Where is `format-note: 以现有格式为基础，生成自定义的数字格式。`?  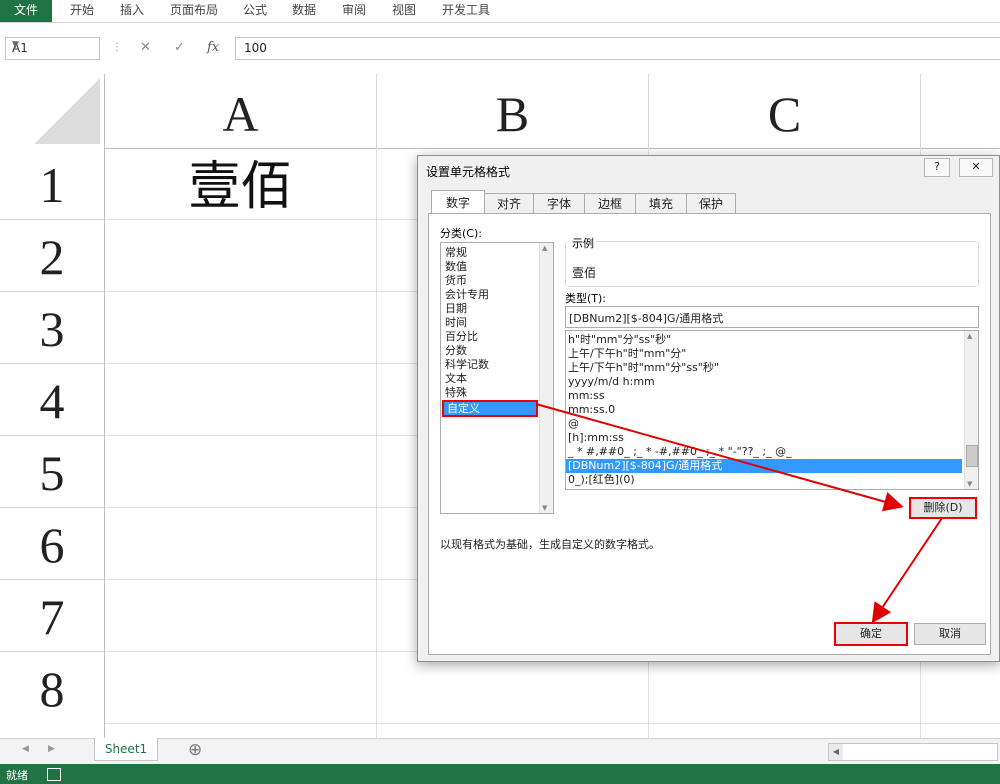 format-note: 以现有格式为基础，生成自定义的数字格式。 is located at coordinates (550, 544).